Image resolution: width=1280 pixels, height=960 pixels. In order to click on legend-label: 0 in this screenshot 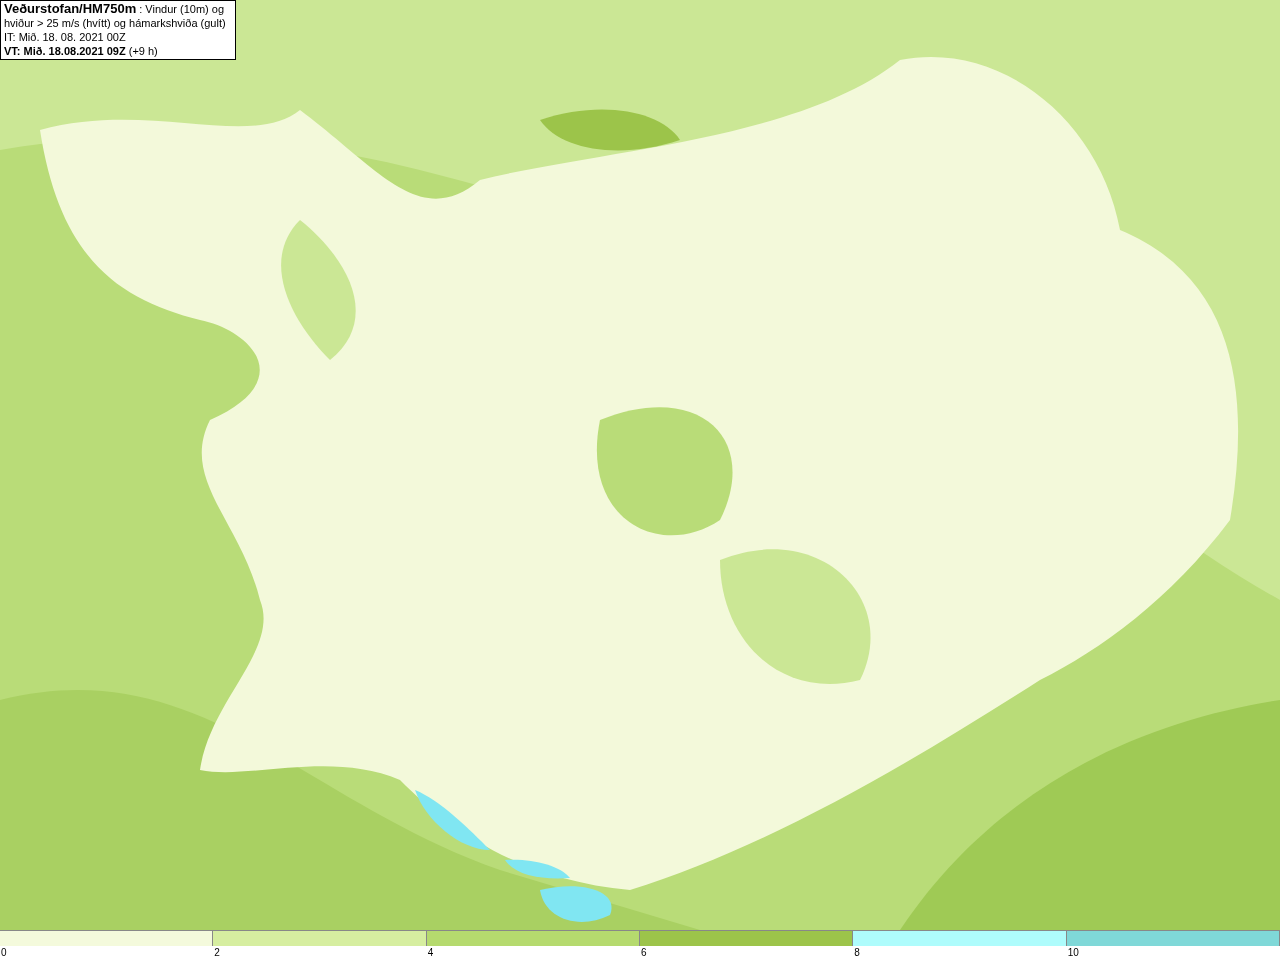, I will do `click(4, 952)`.